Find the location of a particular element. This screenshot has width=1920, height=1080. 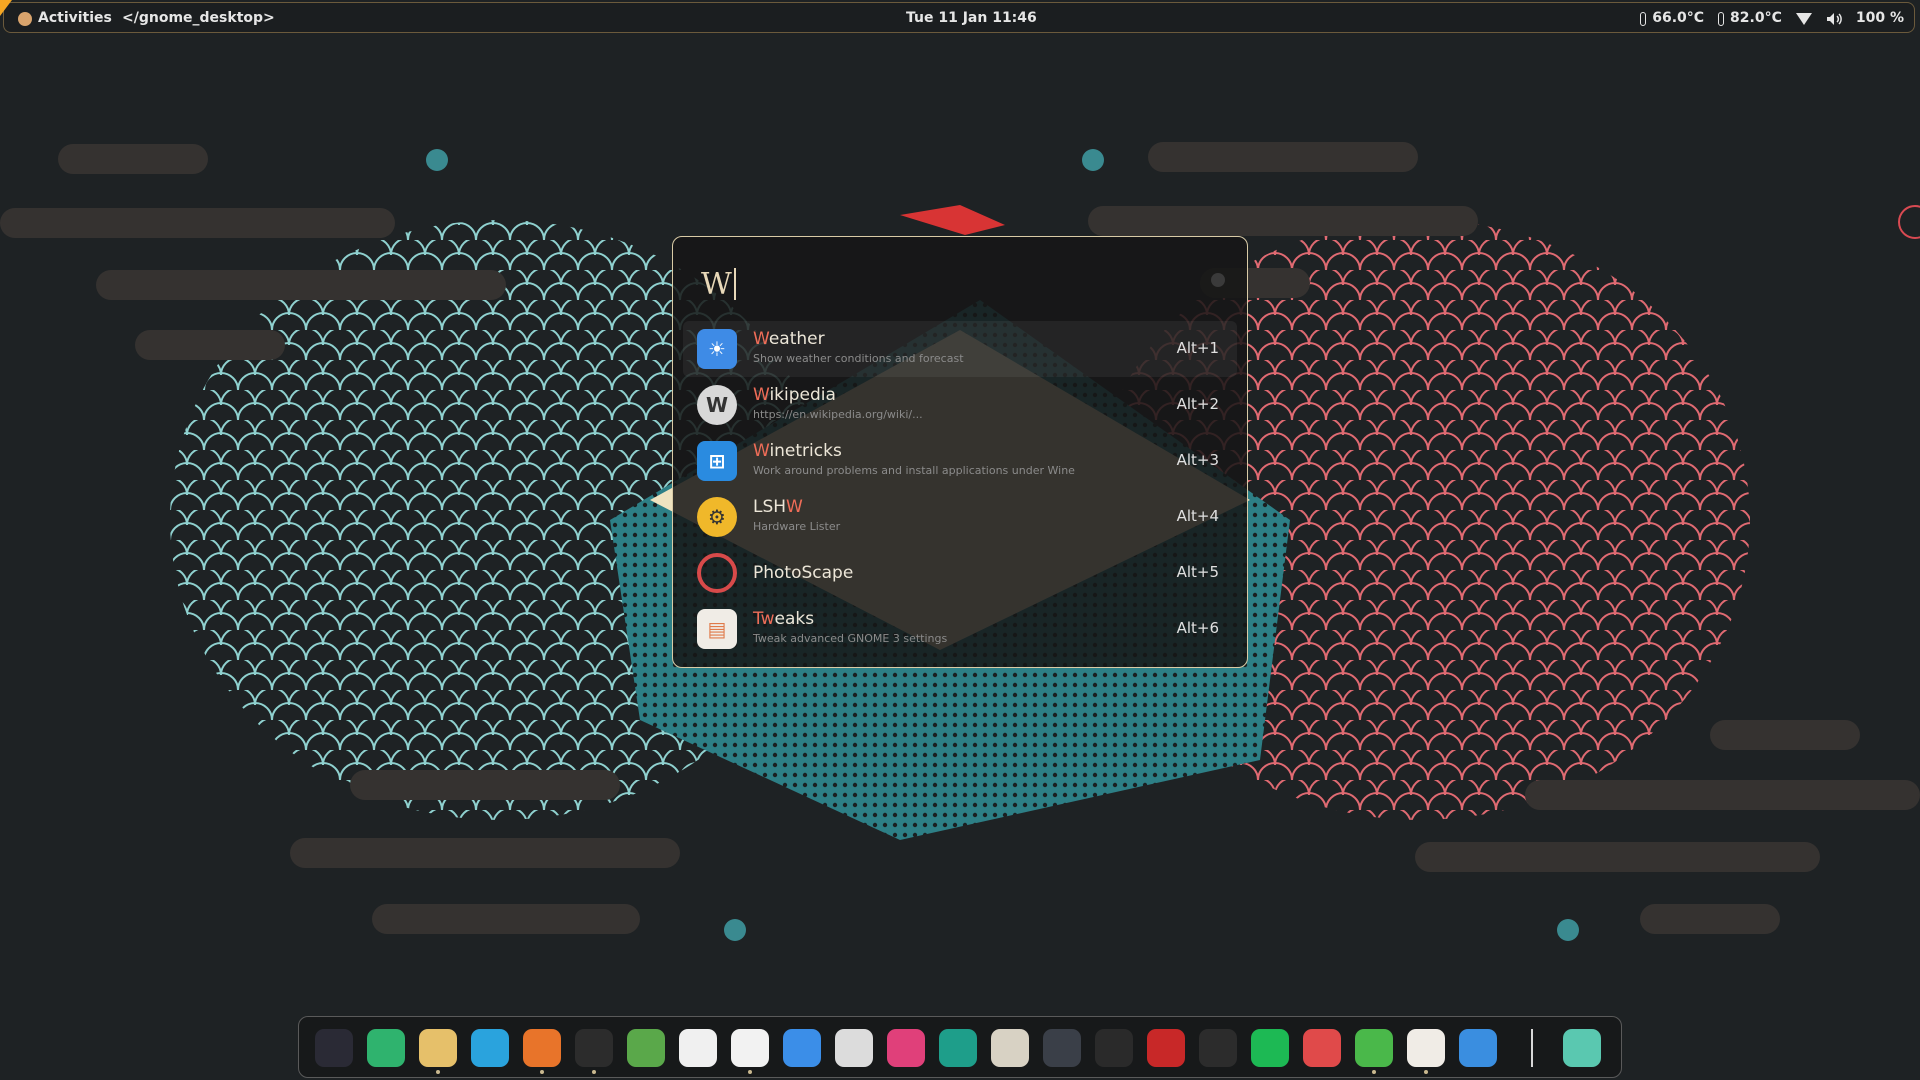

text-caret is located at coordinates (734, 284).